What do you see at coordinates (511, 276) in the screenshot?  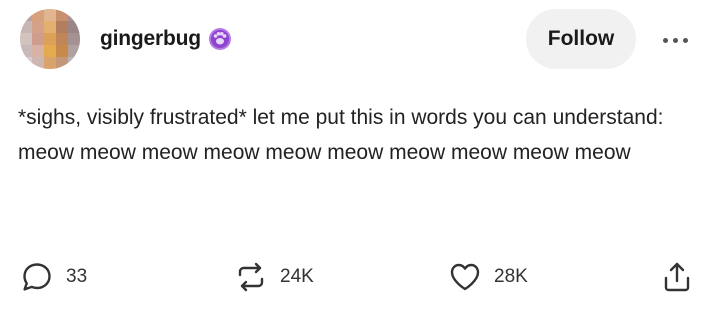 I see `like-count: 28K` at bounding box center [511, 276].